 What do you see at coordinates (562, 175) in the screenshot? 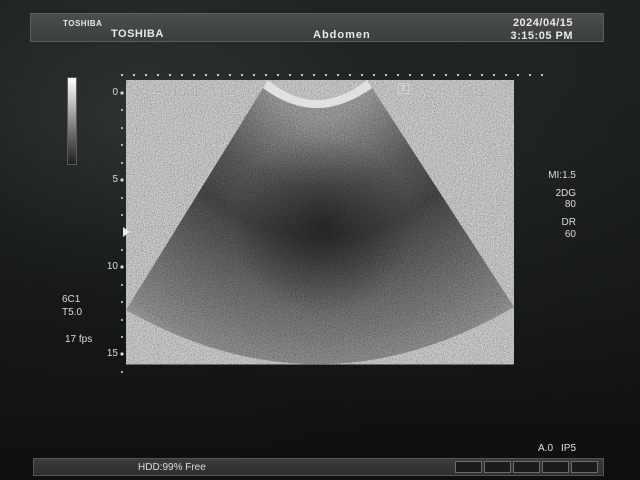
I see `mechanical-index: MI:1.5` at bounding box center [562, 175].